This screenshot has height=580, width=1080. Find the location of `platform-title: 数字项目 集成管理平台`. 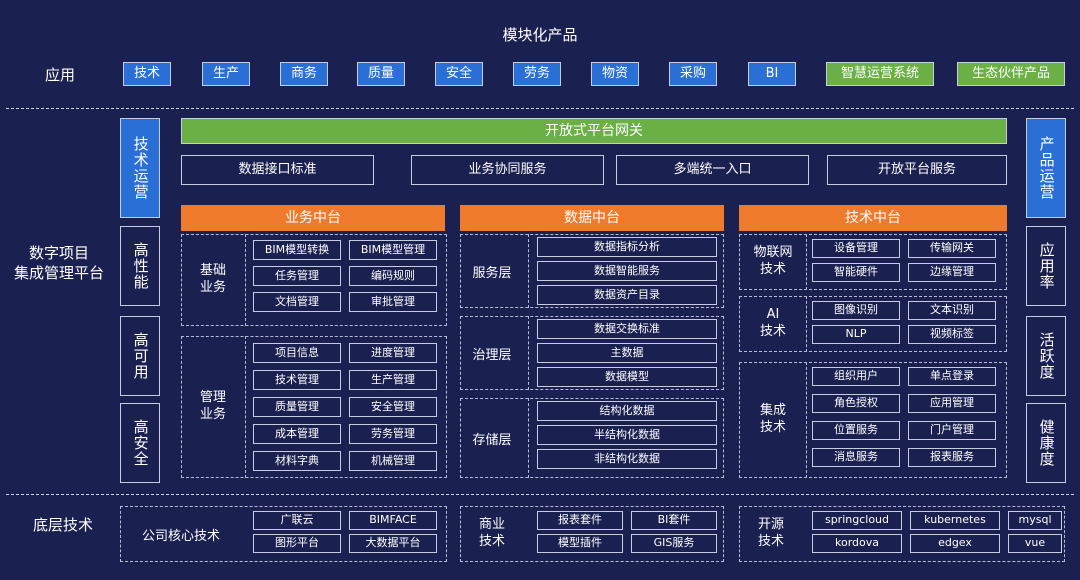

platform-title: 数字项目 集成管理平台 is located at coordinates (58, 262).